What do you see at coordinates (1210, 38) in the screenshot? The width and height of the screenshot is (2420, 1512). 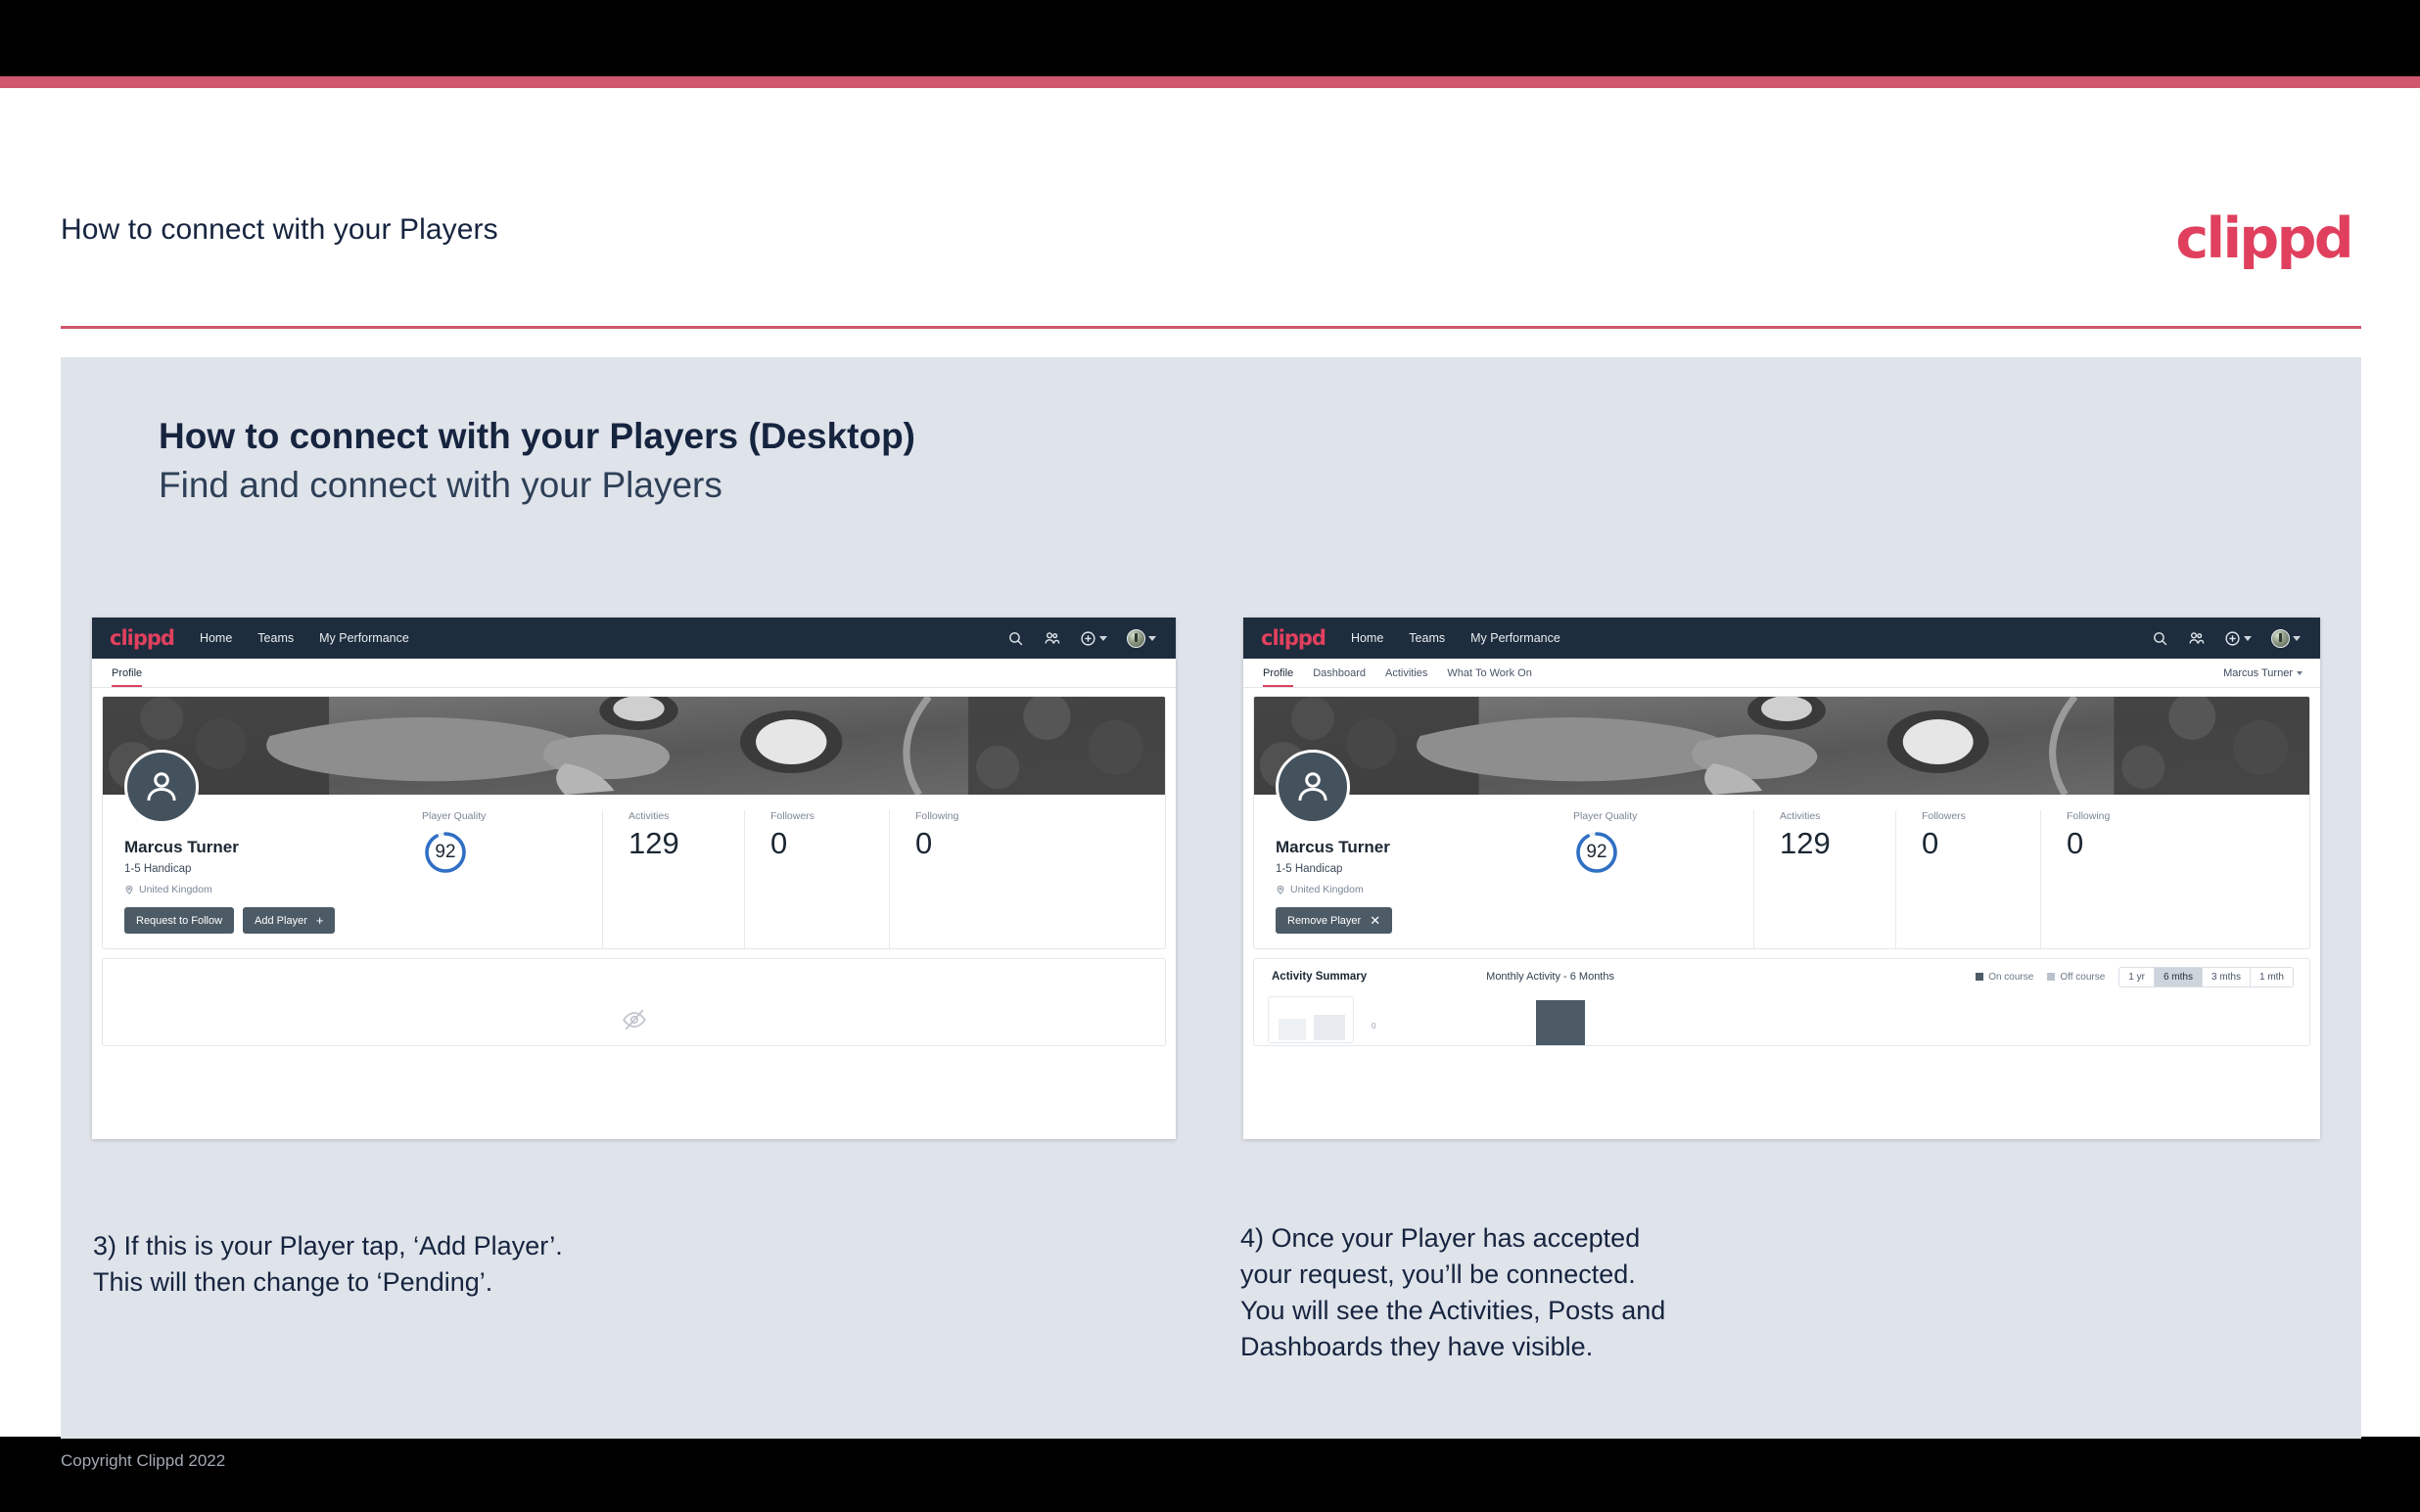 I see `top-letterbox-bar` at bounding box center [1210, 38].